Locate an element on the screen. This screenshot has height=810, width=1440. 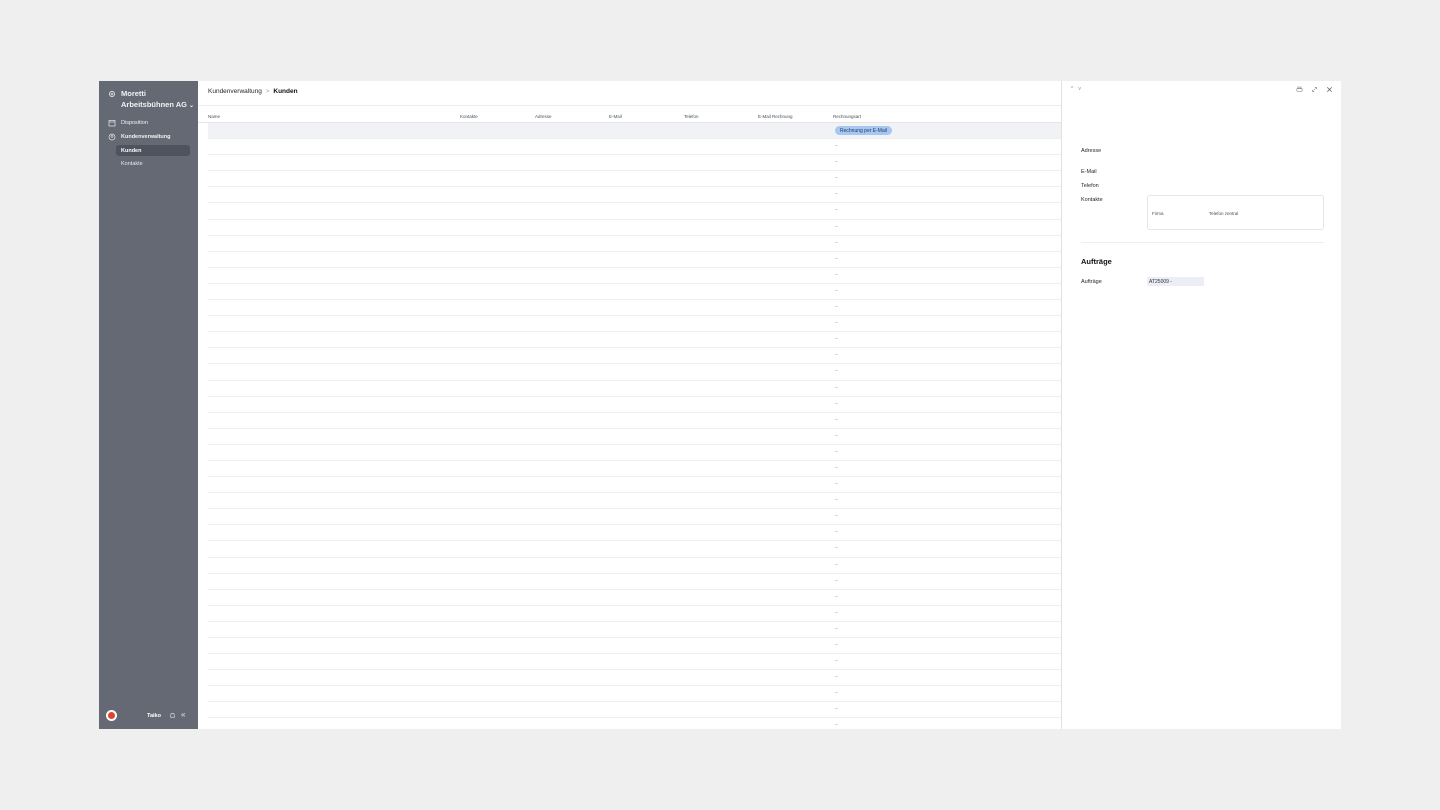
breadcrumb-parent: Kundenverwaltung is located at coordinates (235, 91).